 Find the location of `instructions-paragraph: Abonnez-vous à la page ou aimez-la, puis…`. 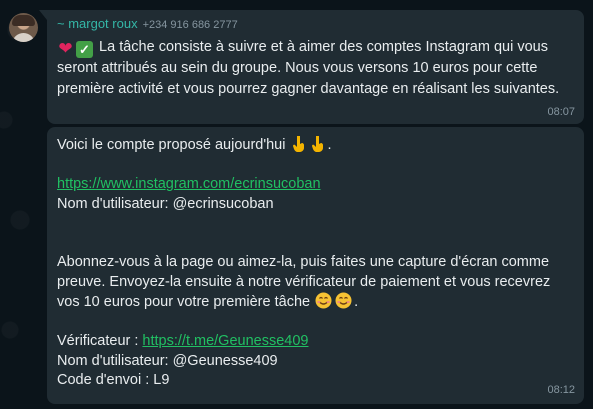

instructions-paragraph: Abonnez-vous à la page ou aimez-la, puis… is located at coordinates (304, 282).